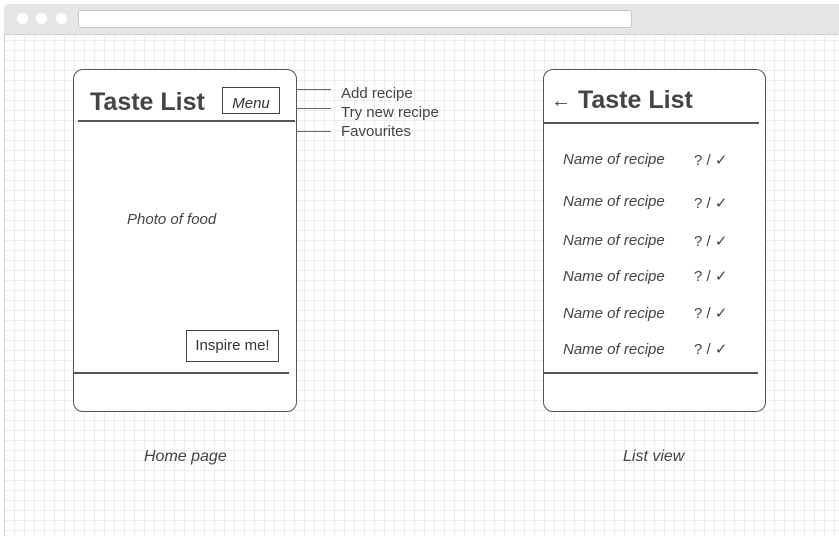 The width and height of the screenshot is (839, 536). Describe the element at coordinates (651, 373) in the screenshot. I see `list-footer-divider` at that location.